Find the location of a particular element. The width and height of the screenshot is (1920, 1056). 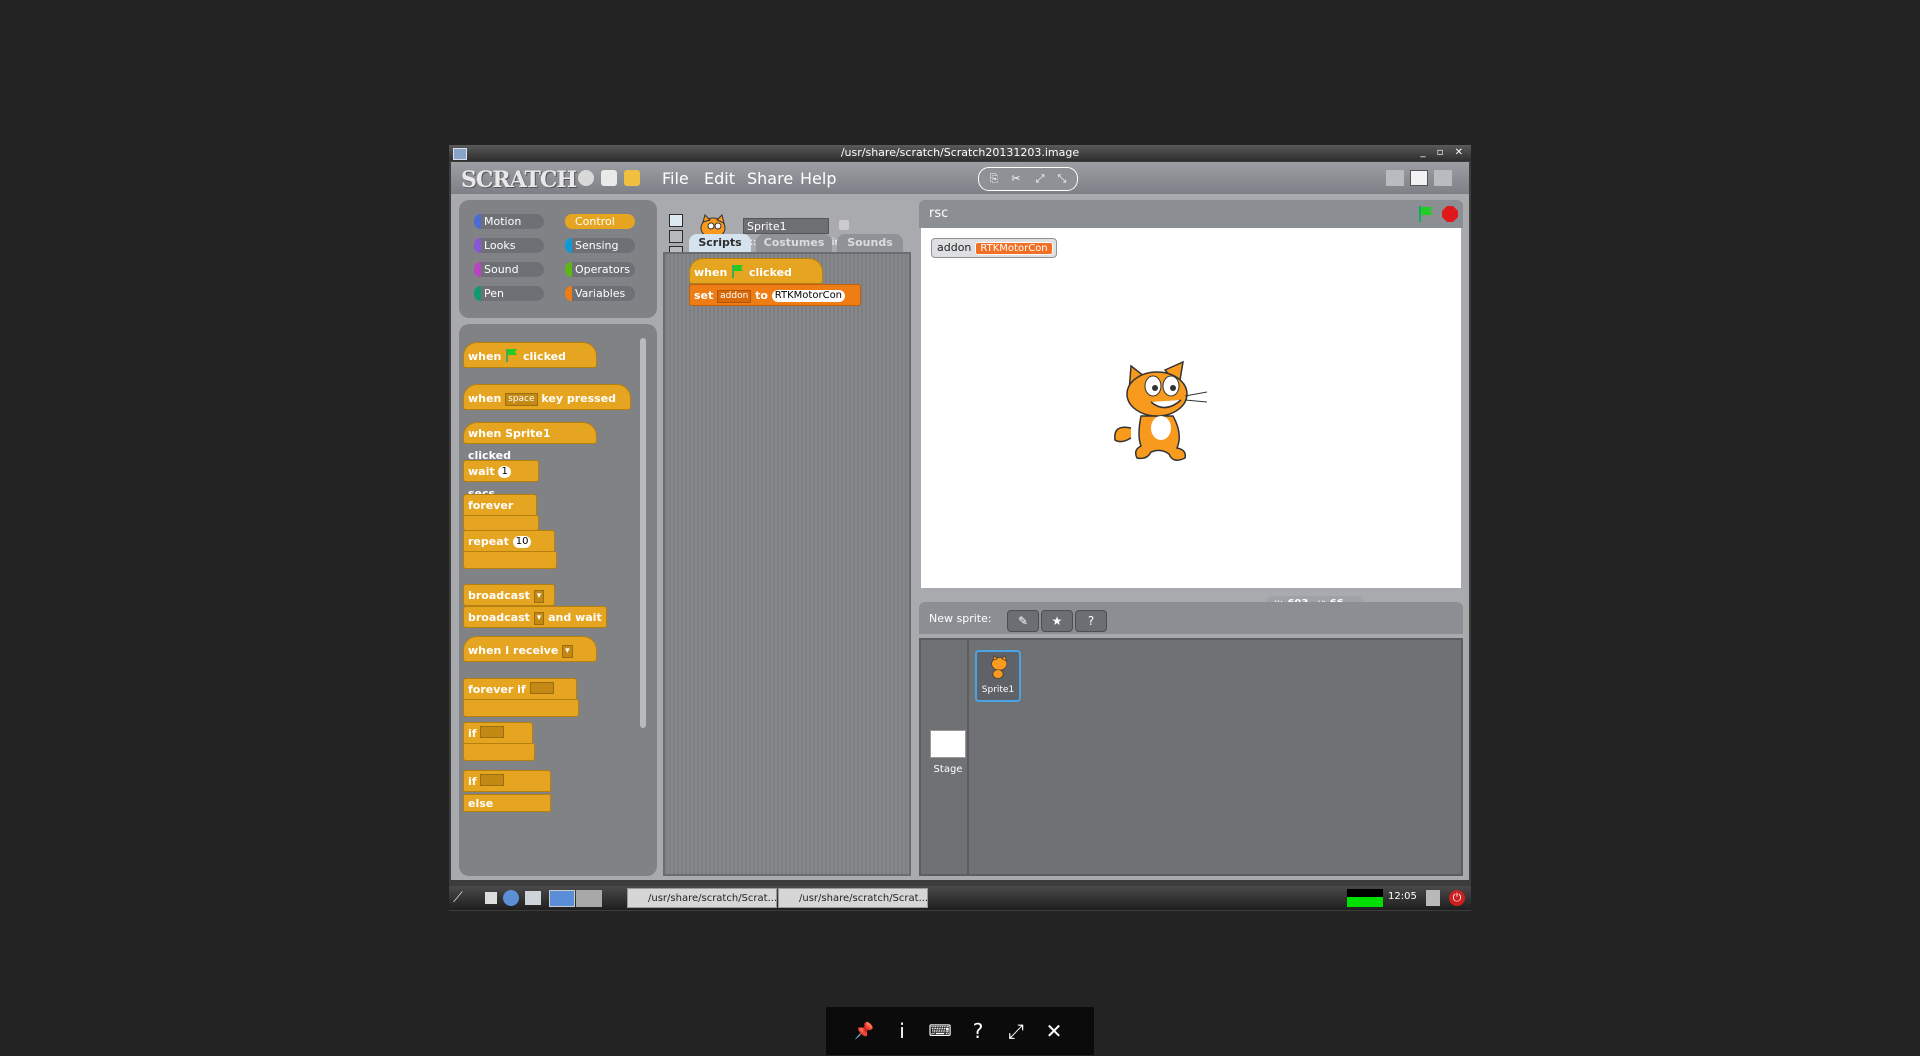

language-globe-icon is located at coordinates (586, 178).